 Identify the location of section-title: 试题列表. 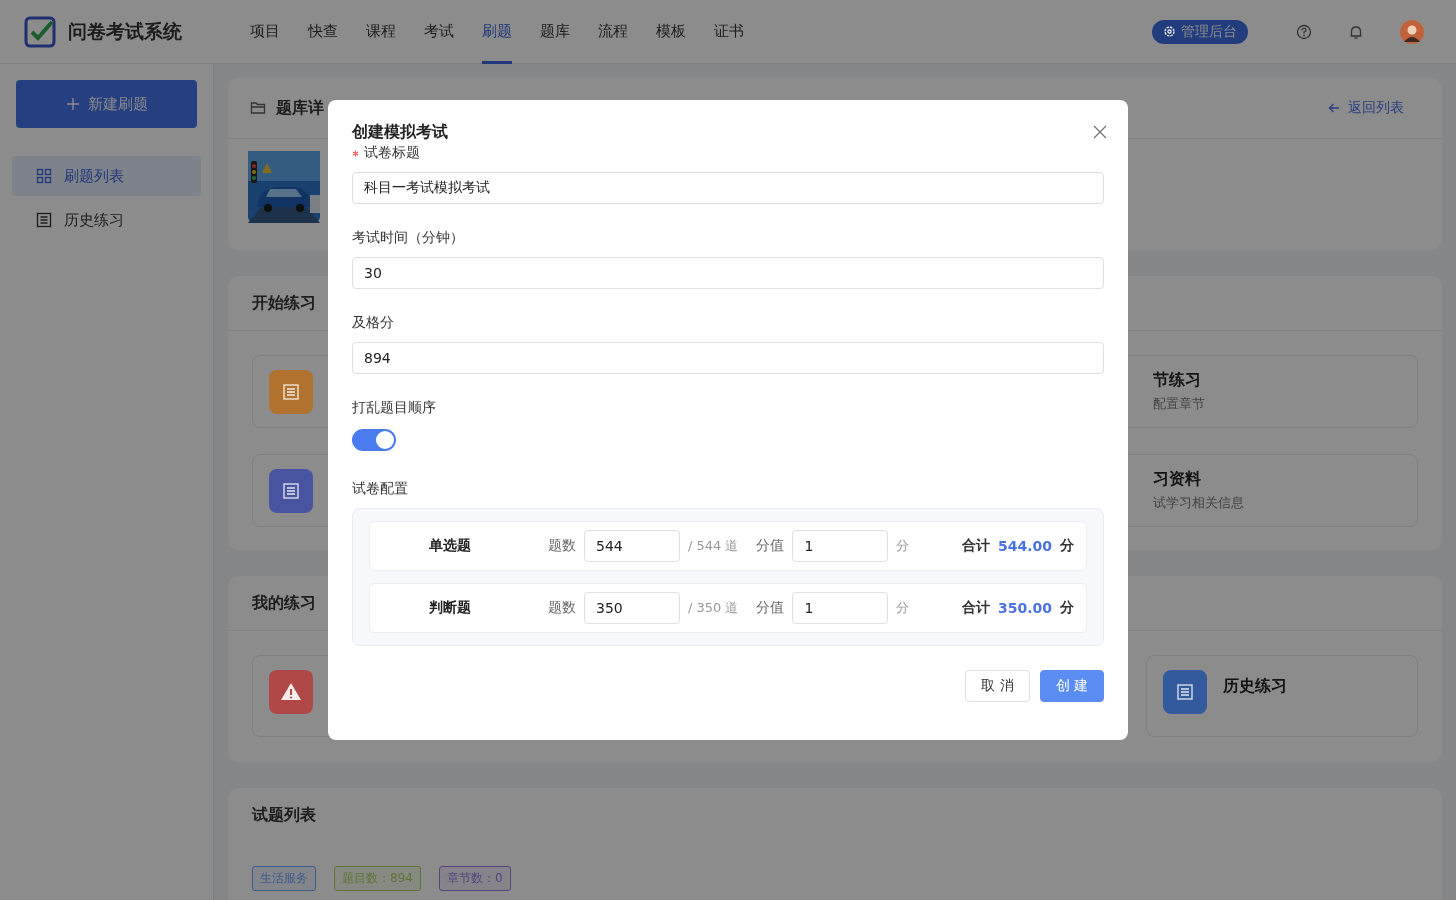
(284, 815).